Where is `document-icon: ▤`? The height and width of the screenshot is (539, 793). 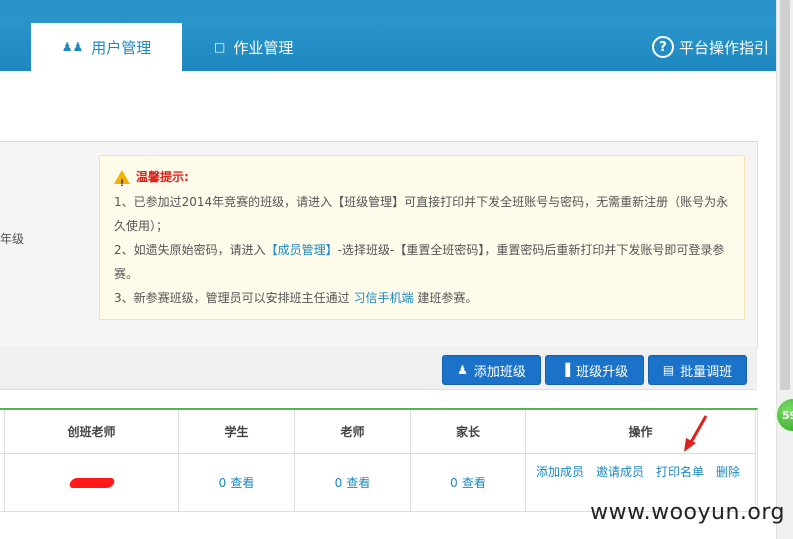
document-icon: ▤ is located at coordinates (668, 370).